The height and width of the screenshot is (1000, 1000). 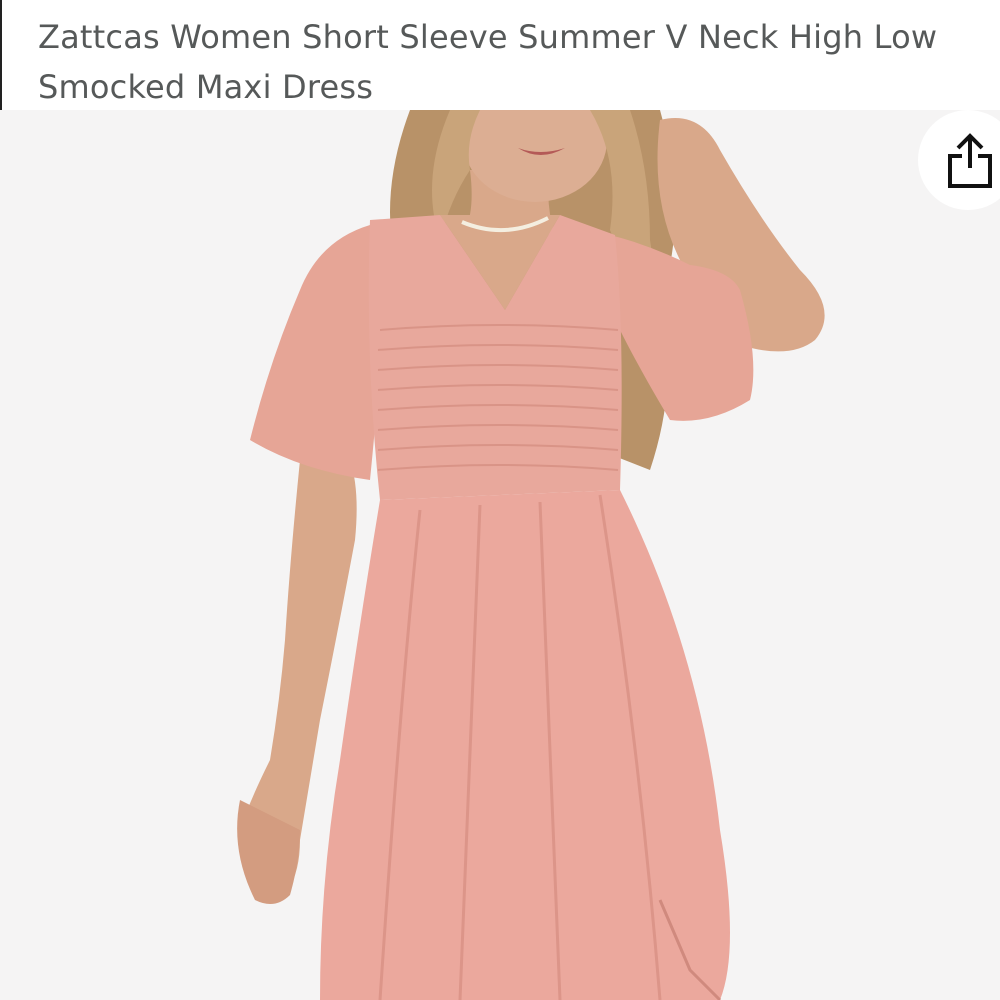 What do you see at coordinates (970, 160) in the screenshot?
I see `share-icon` at bounding box center [970, 160].